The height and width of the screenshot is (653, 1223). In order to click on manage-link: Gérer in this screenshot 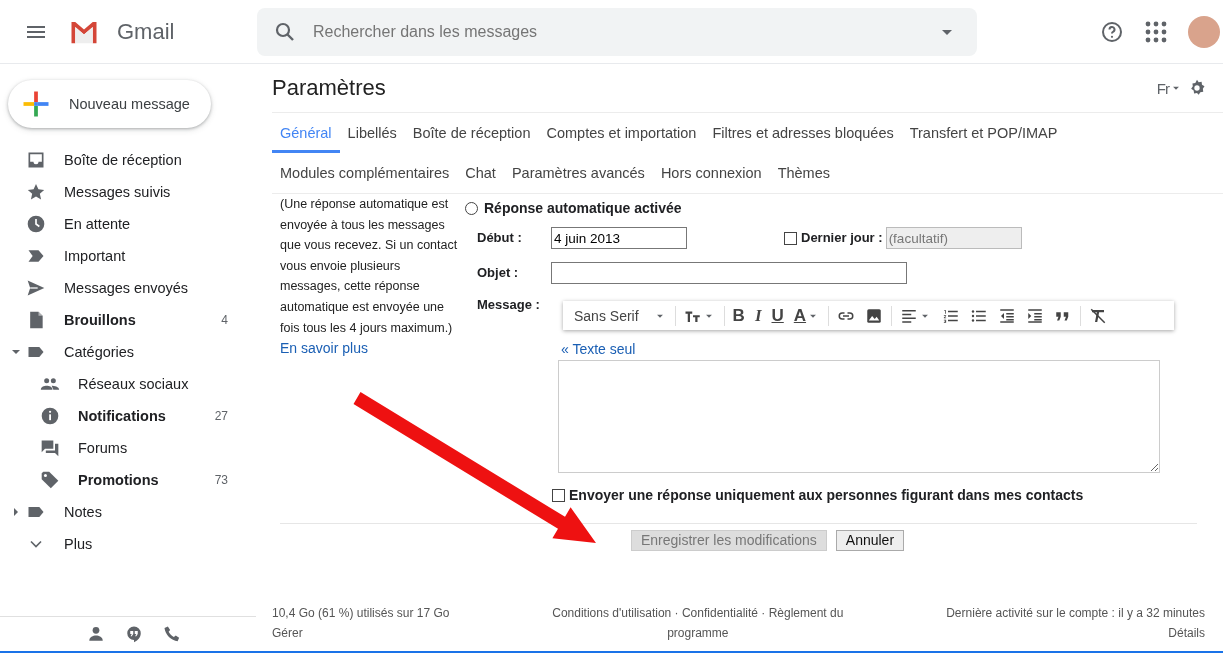, I will do `click(361, 632)`.